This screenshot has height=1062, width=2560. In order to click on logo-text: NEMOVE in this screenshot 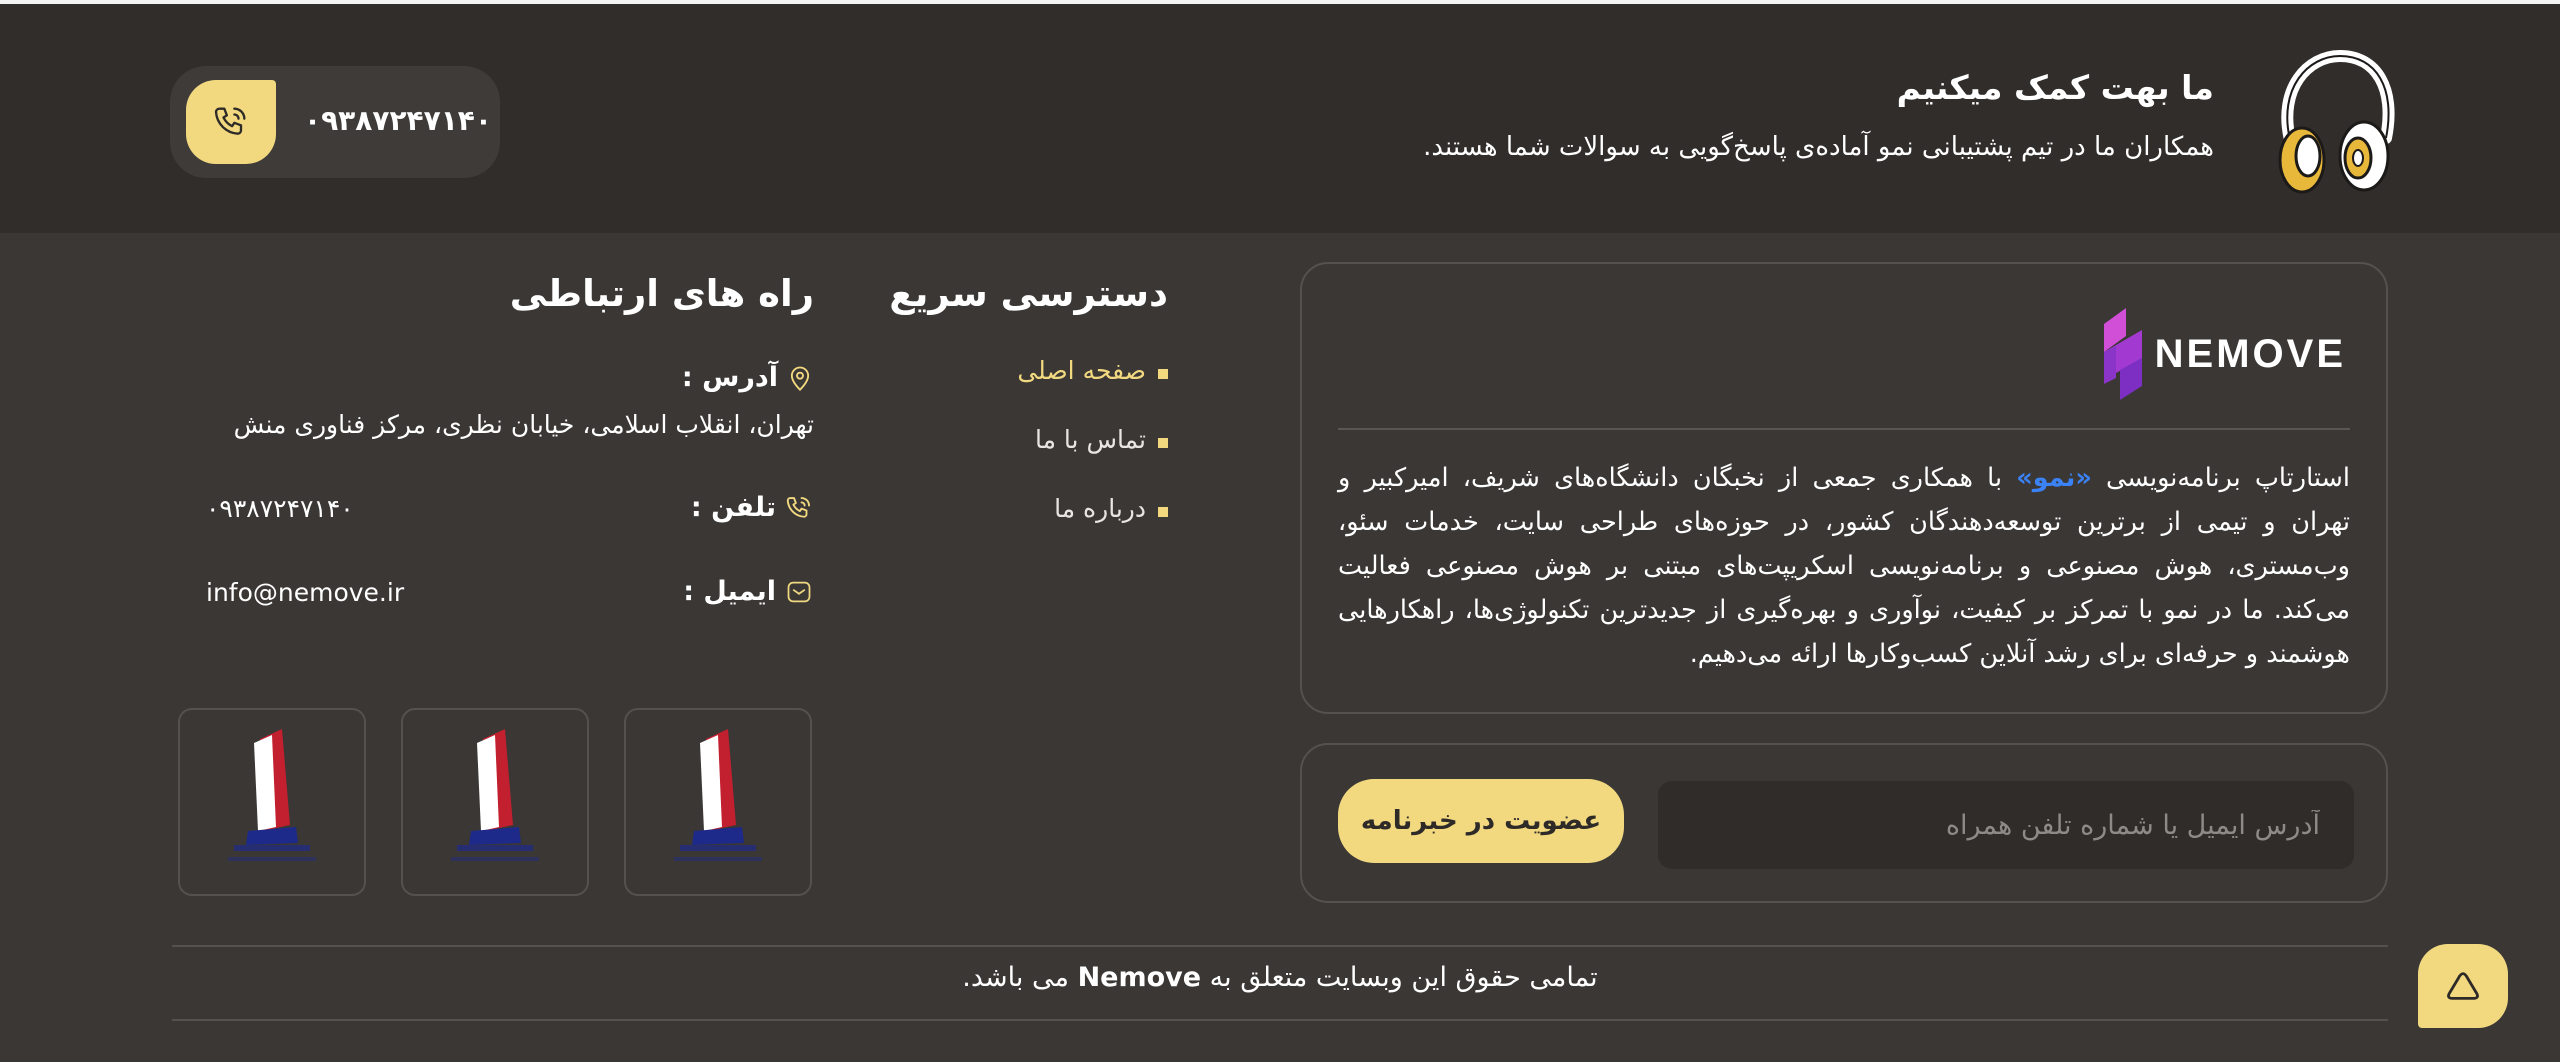, I will do `click(2250, 354)`.